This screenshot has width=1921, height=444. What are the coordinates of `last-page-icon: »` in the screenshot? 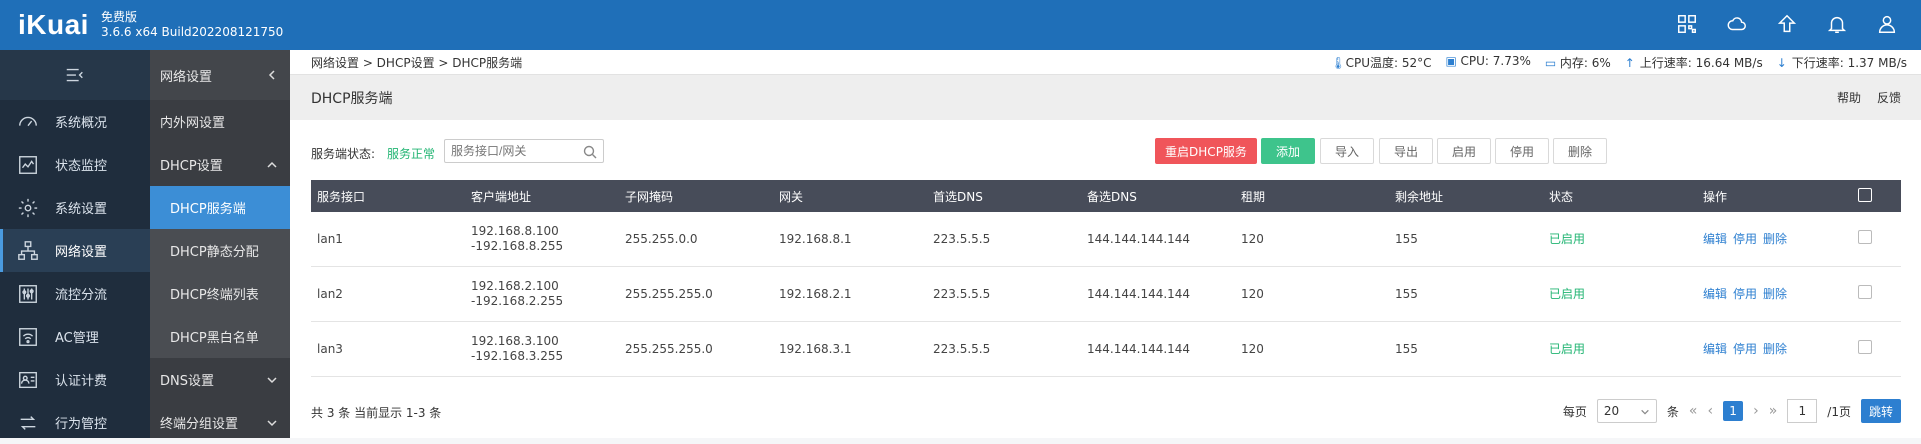 It's located at (1773, 411).